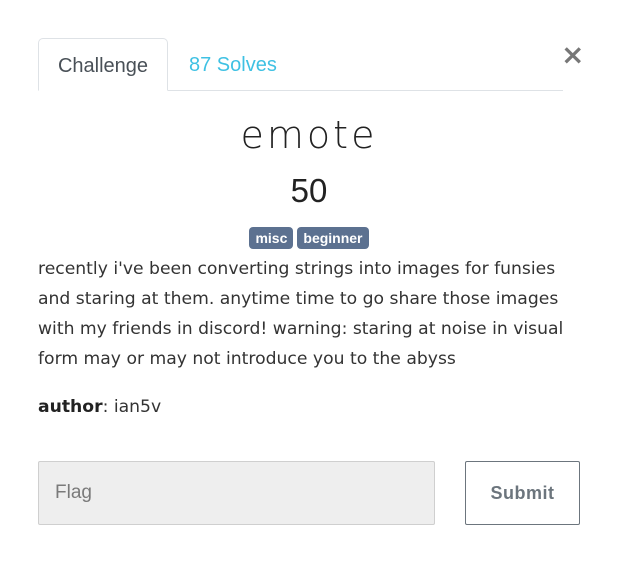  Describe the element at coordinates (572, 55) in the screenshot. I see `close-icon: ×` at that location.